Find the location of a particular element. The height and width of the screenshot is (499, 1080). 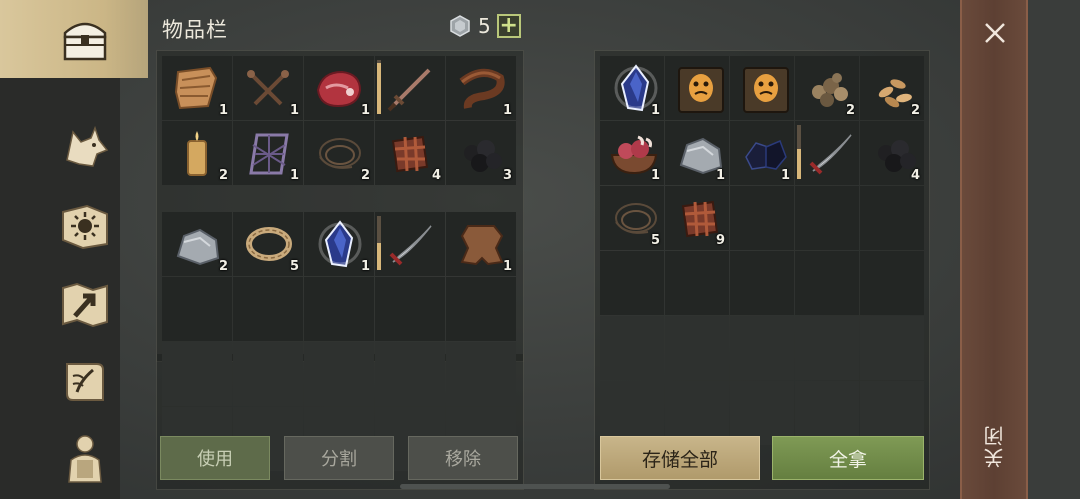

add-gems-button: + is located at coordinates (508, 26).